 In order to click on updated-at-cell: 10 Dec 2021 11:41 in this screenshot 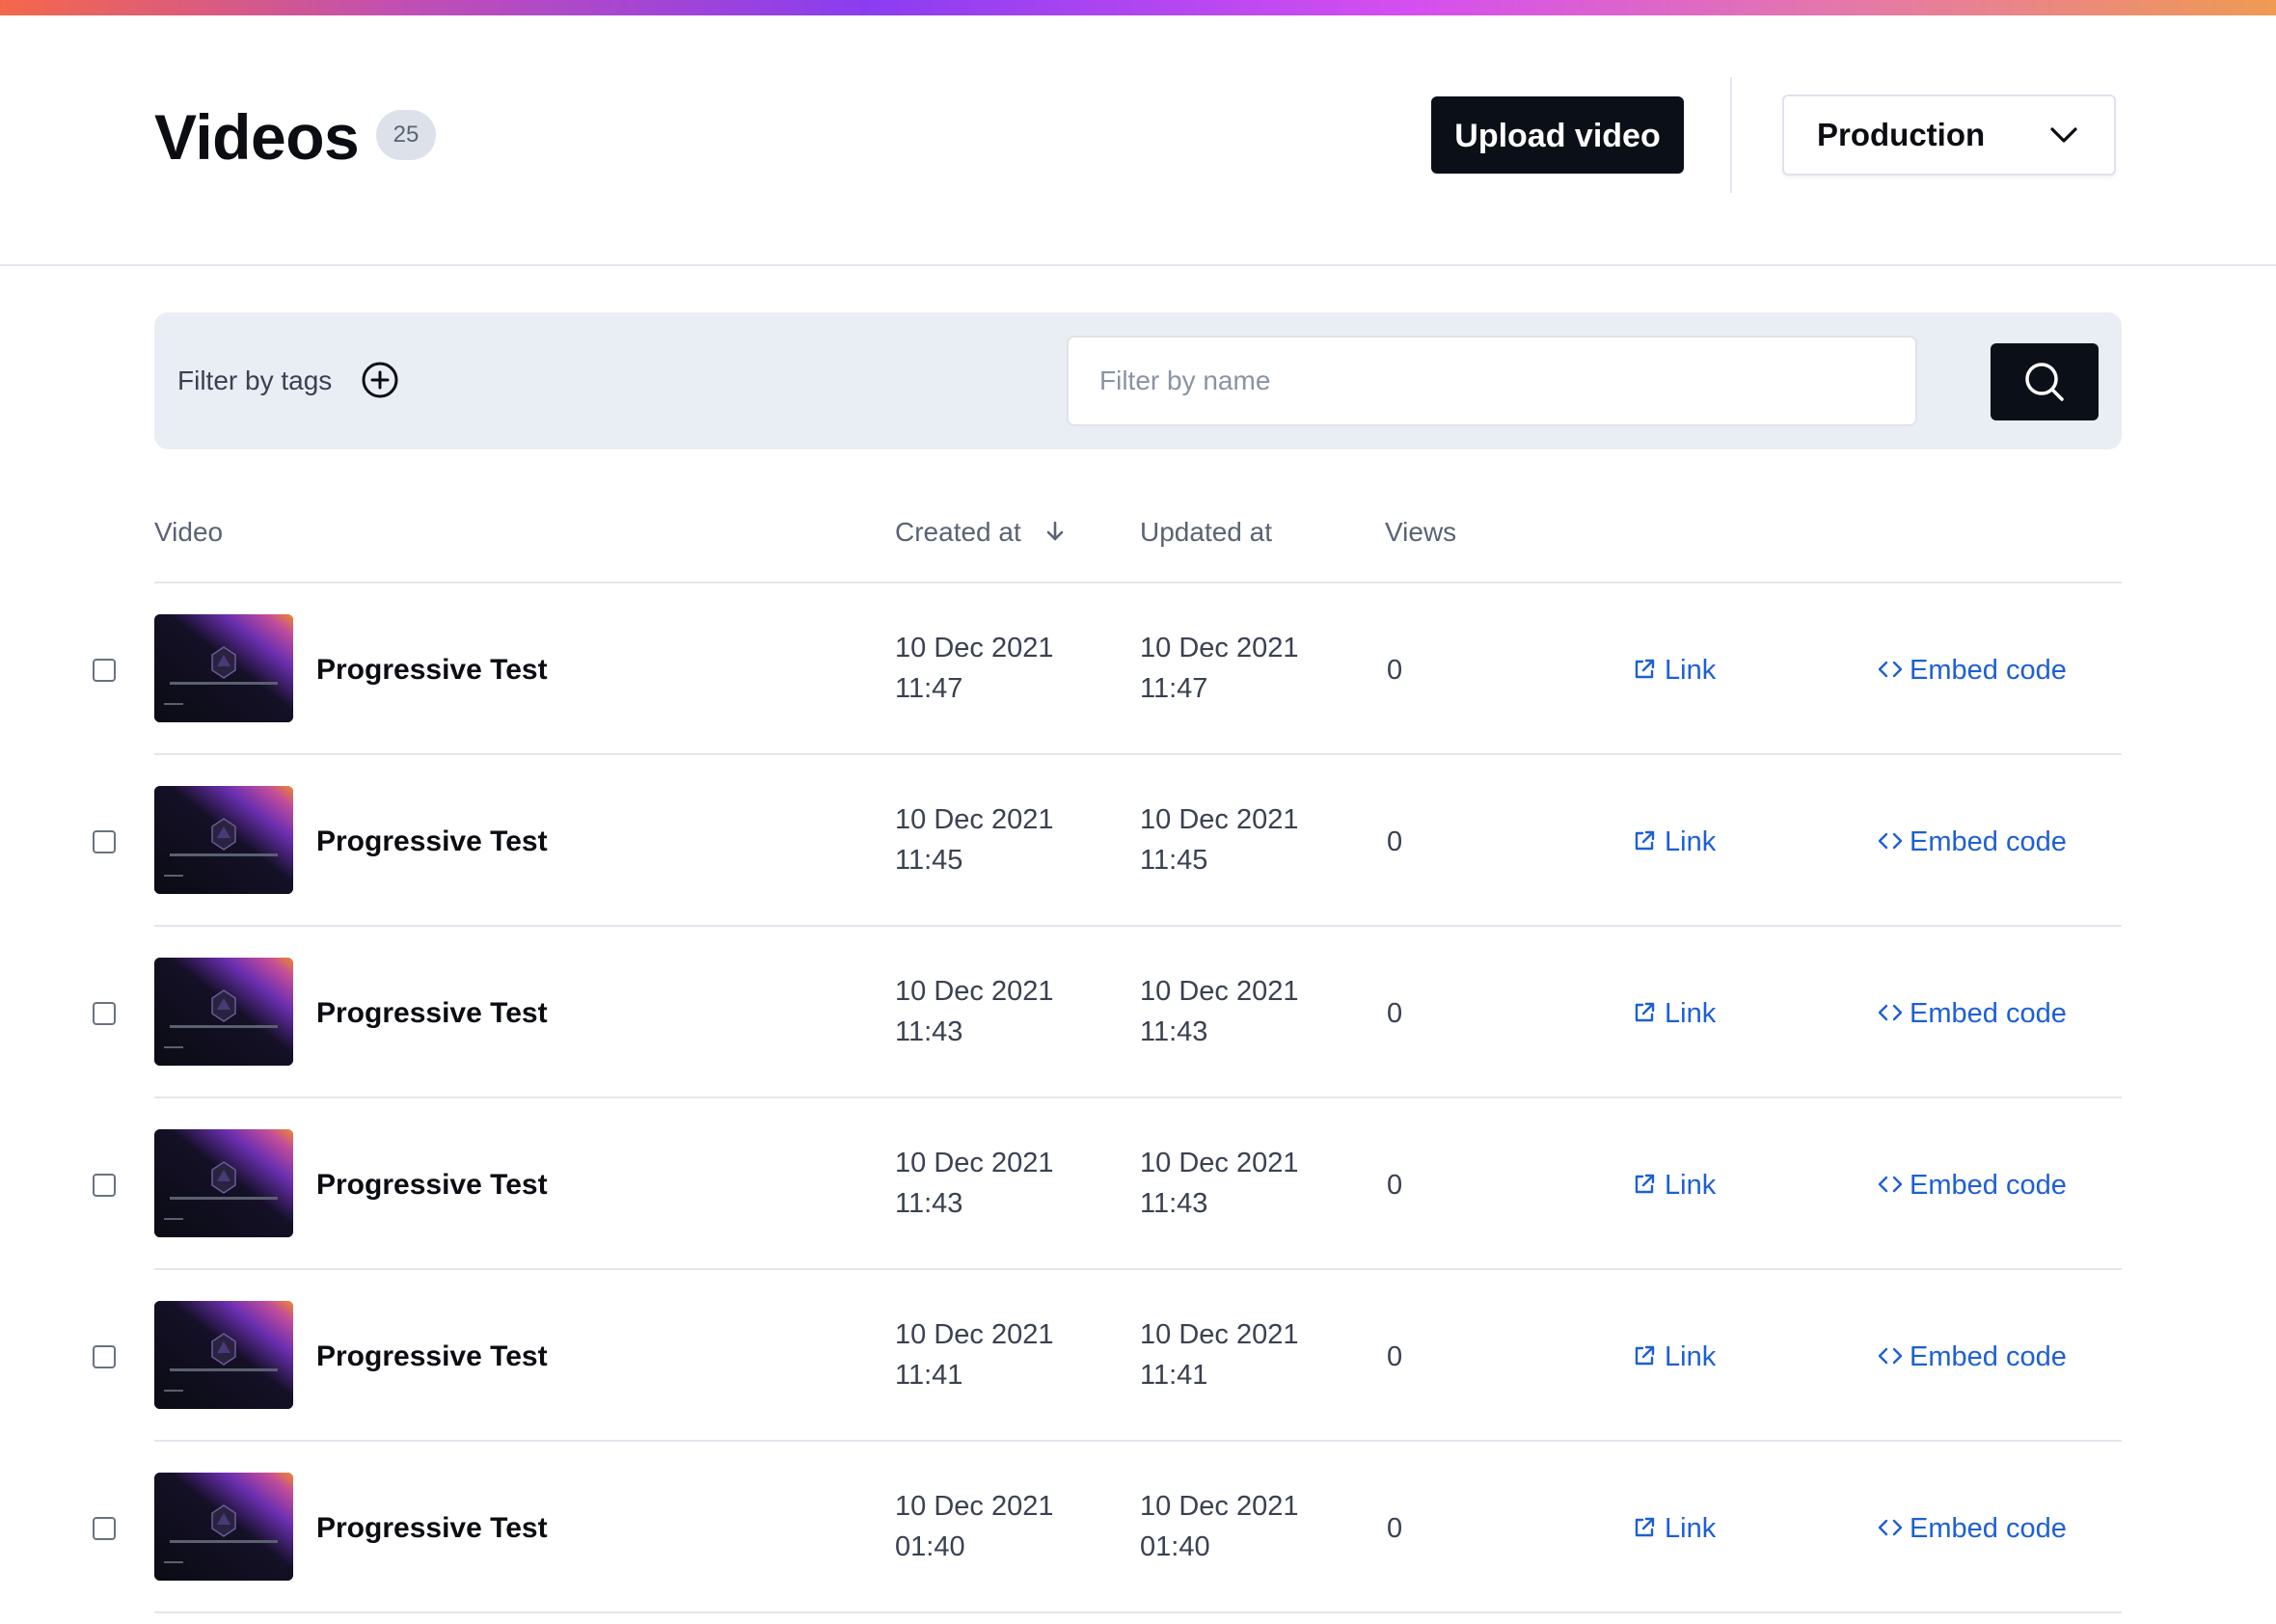, I will do `click(1219, 1354)`.